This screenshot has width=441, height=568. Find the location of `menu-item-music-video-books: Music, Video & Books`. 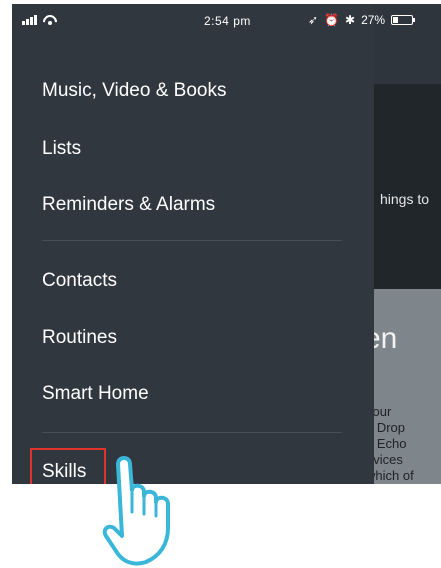

menu-item-music-video-books: Music, Video & Books is located at coordinates (134, 91).